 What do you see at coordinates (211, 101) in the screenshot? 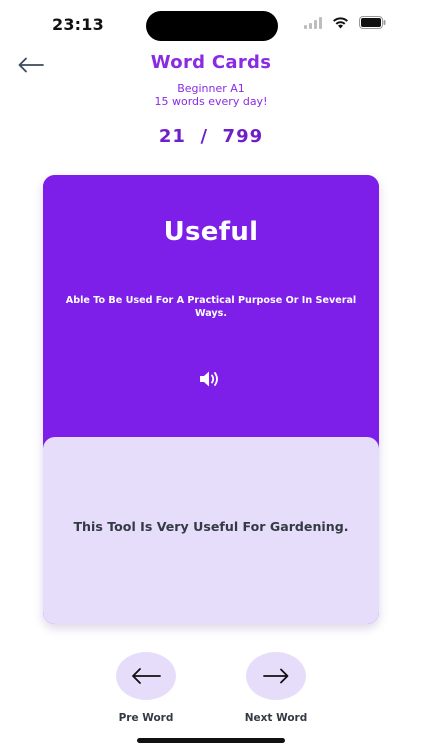
I see `daily-goal-label: 15 words every day!` at bounding box center [211, 101].